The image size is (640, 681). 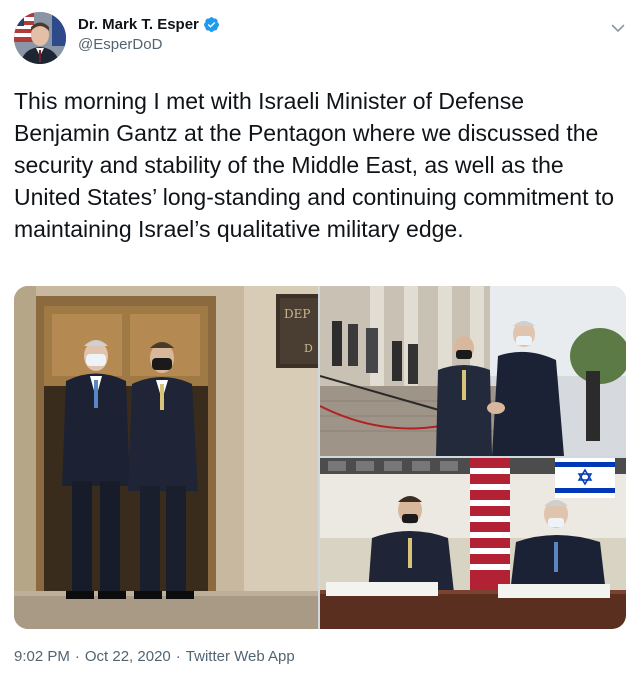 What do you see at coordinates (138, 24) in the screenshot?
I see `author-name: Dr. Mark T. Esper` at bounding box center [138, 24].